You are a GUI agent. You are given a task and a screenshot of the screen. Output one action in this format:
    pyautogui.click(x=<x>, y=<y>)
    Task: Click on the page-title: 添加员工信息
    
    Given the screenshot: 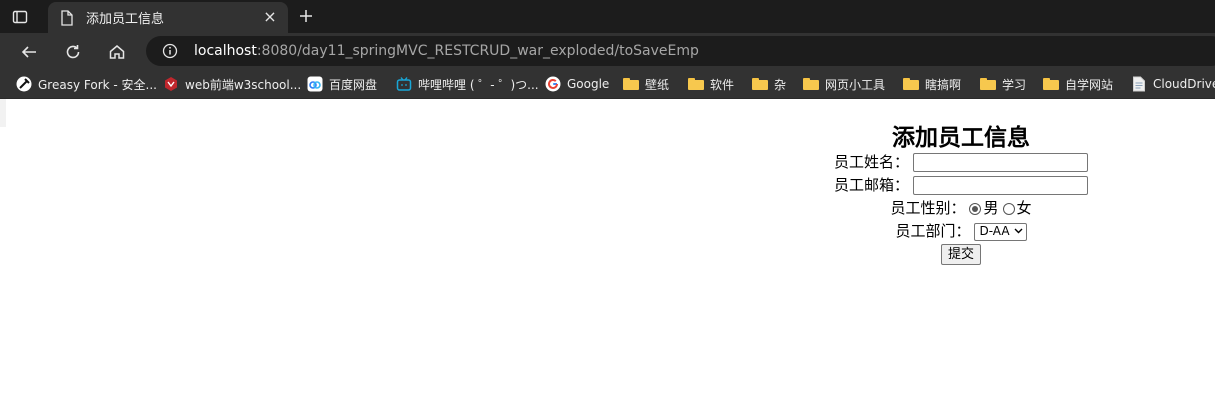 What is the action you would take?
    pyautogui.click(x=961, y=138)
    